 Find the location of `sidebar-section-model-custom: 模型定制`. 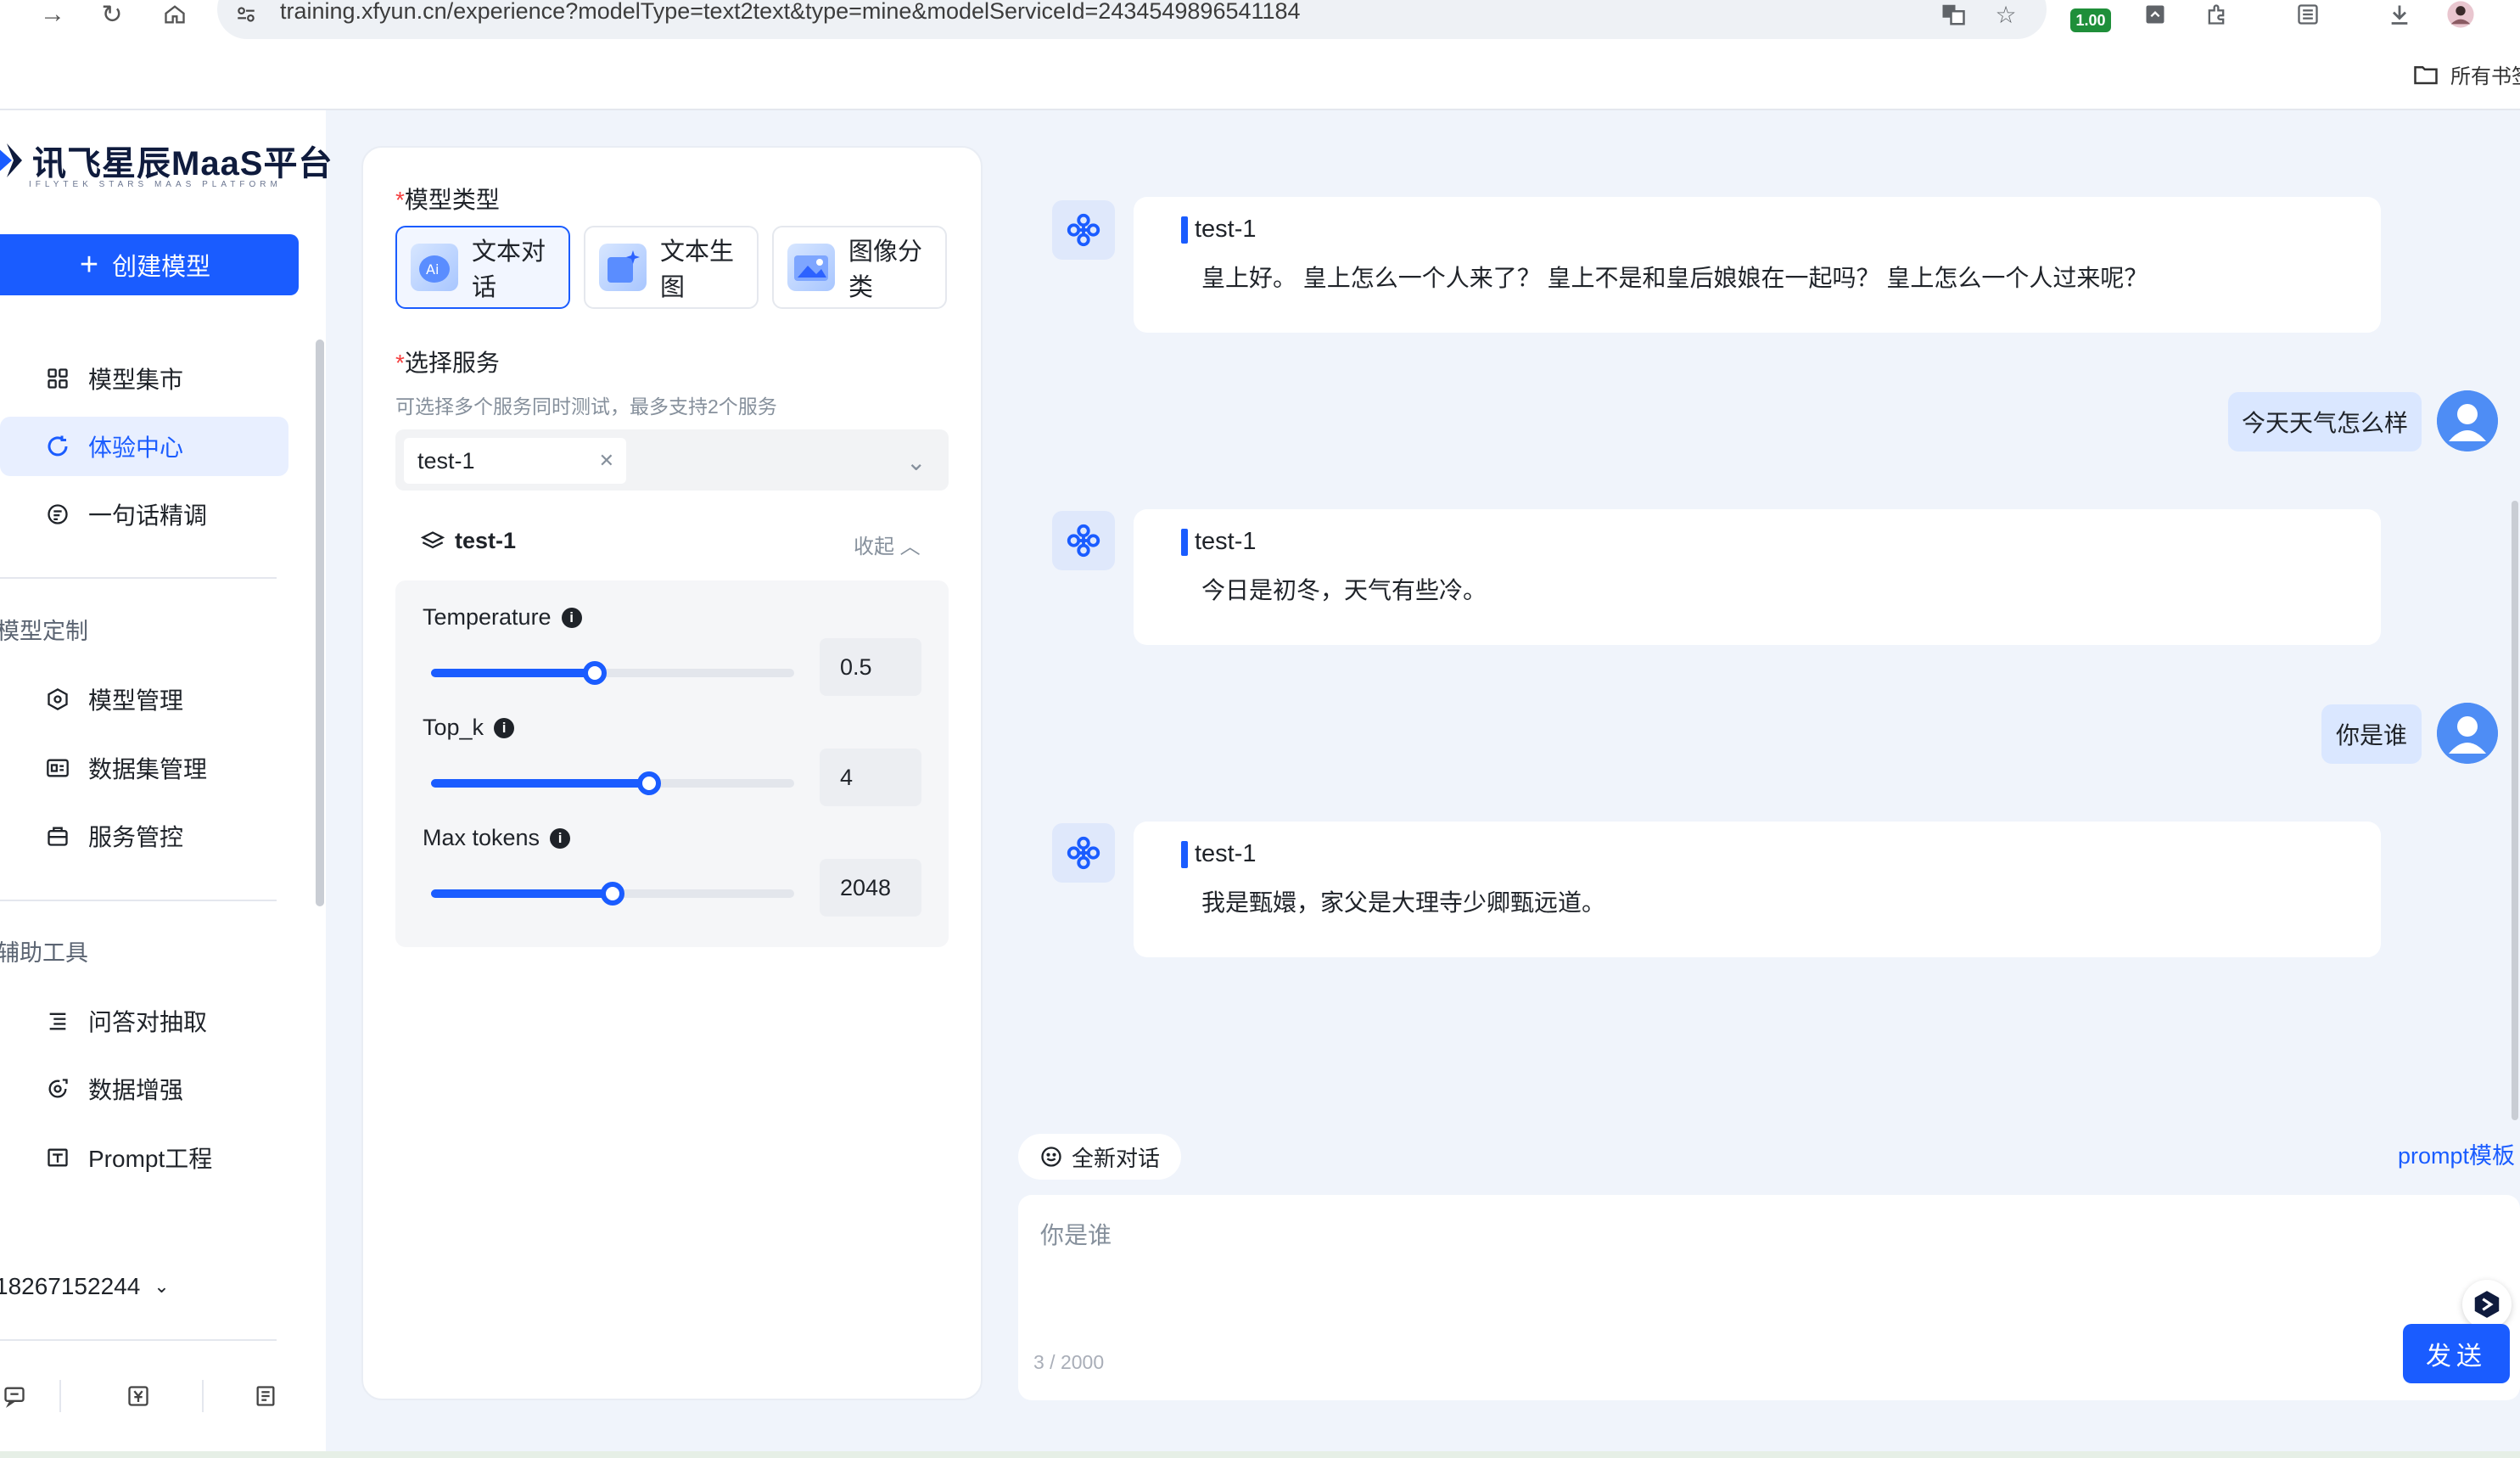

sidebar-section-model-custom: 模型定制 is located at coordinates (44, 631).